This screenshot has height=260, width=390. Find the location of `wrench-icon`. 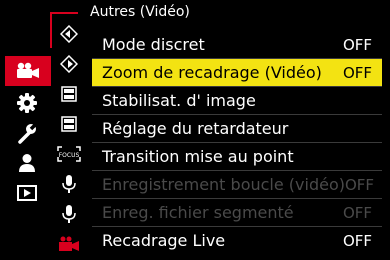

wrench-icon is located at coordinates (27, 133).